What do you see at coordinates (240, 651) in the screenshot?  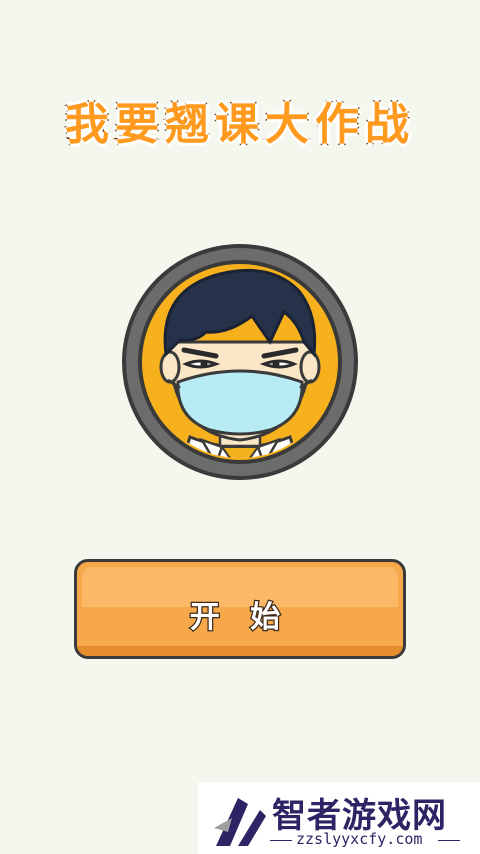 I see `button-shadow` at bounding box center [240, 651].